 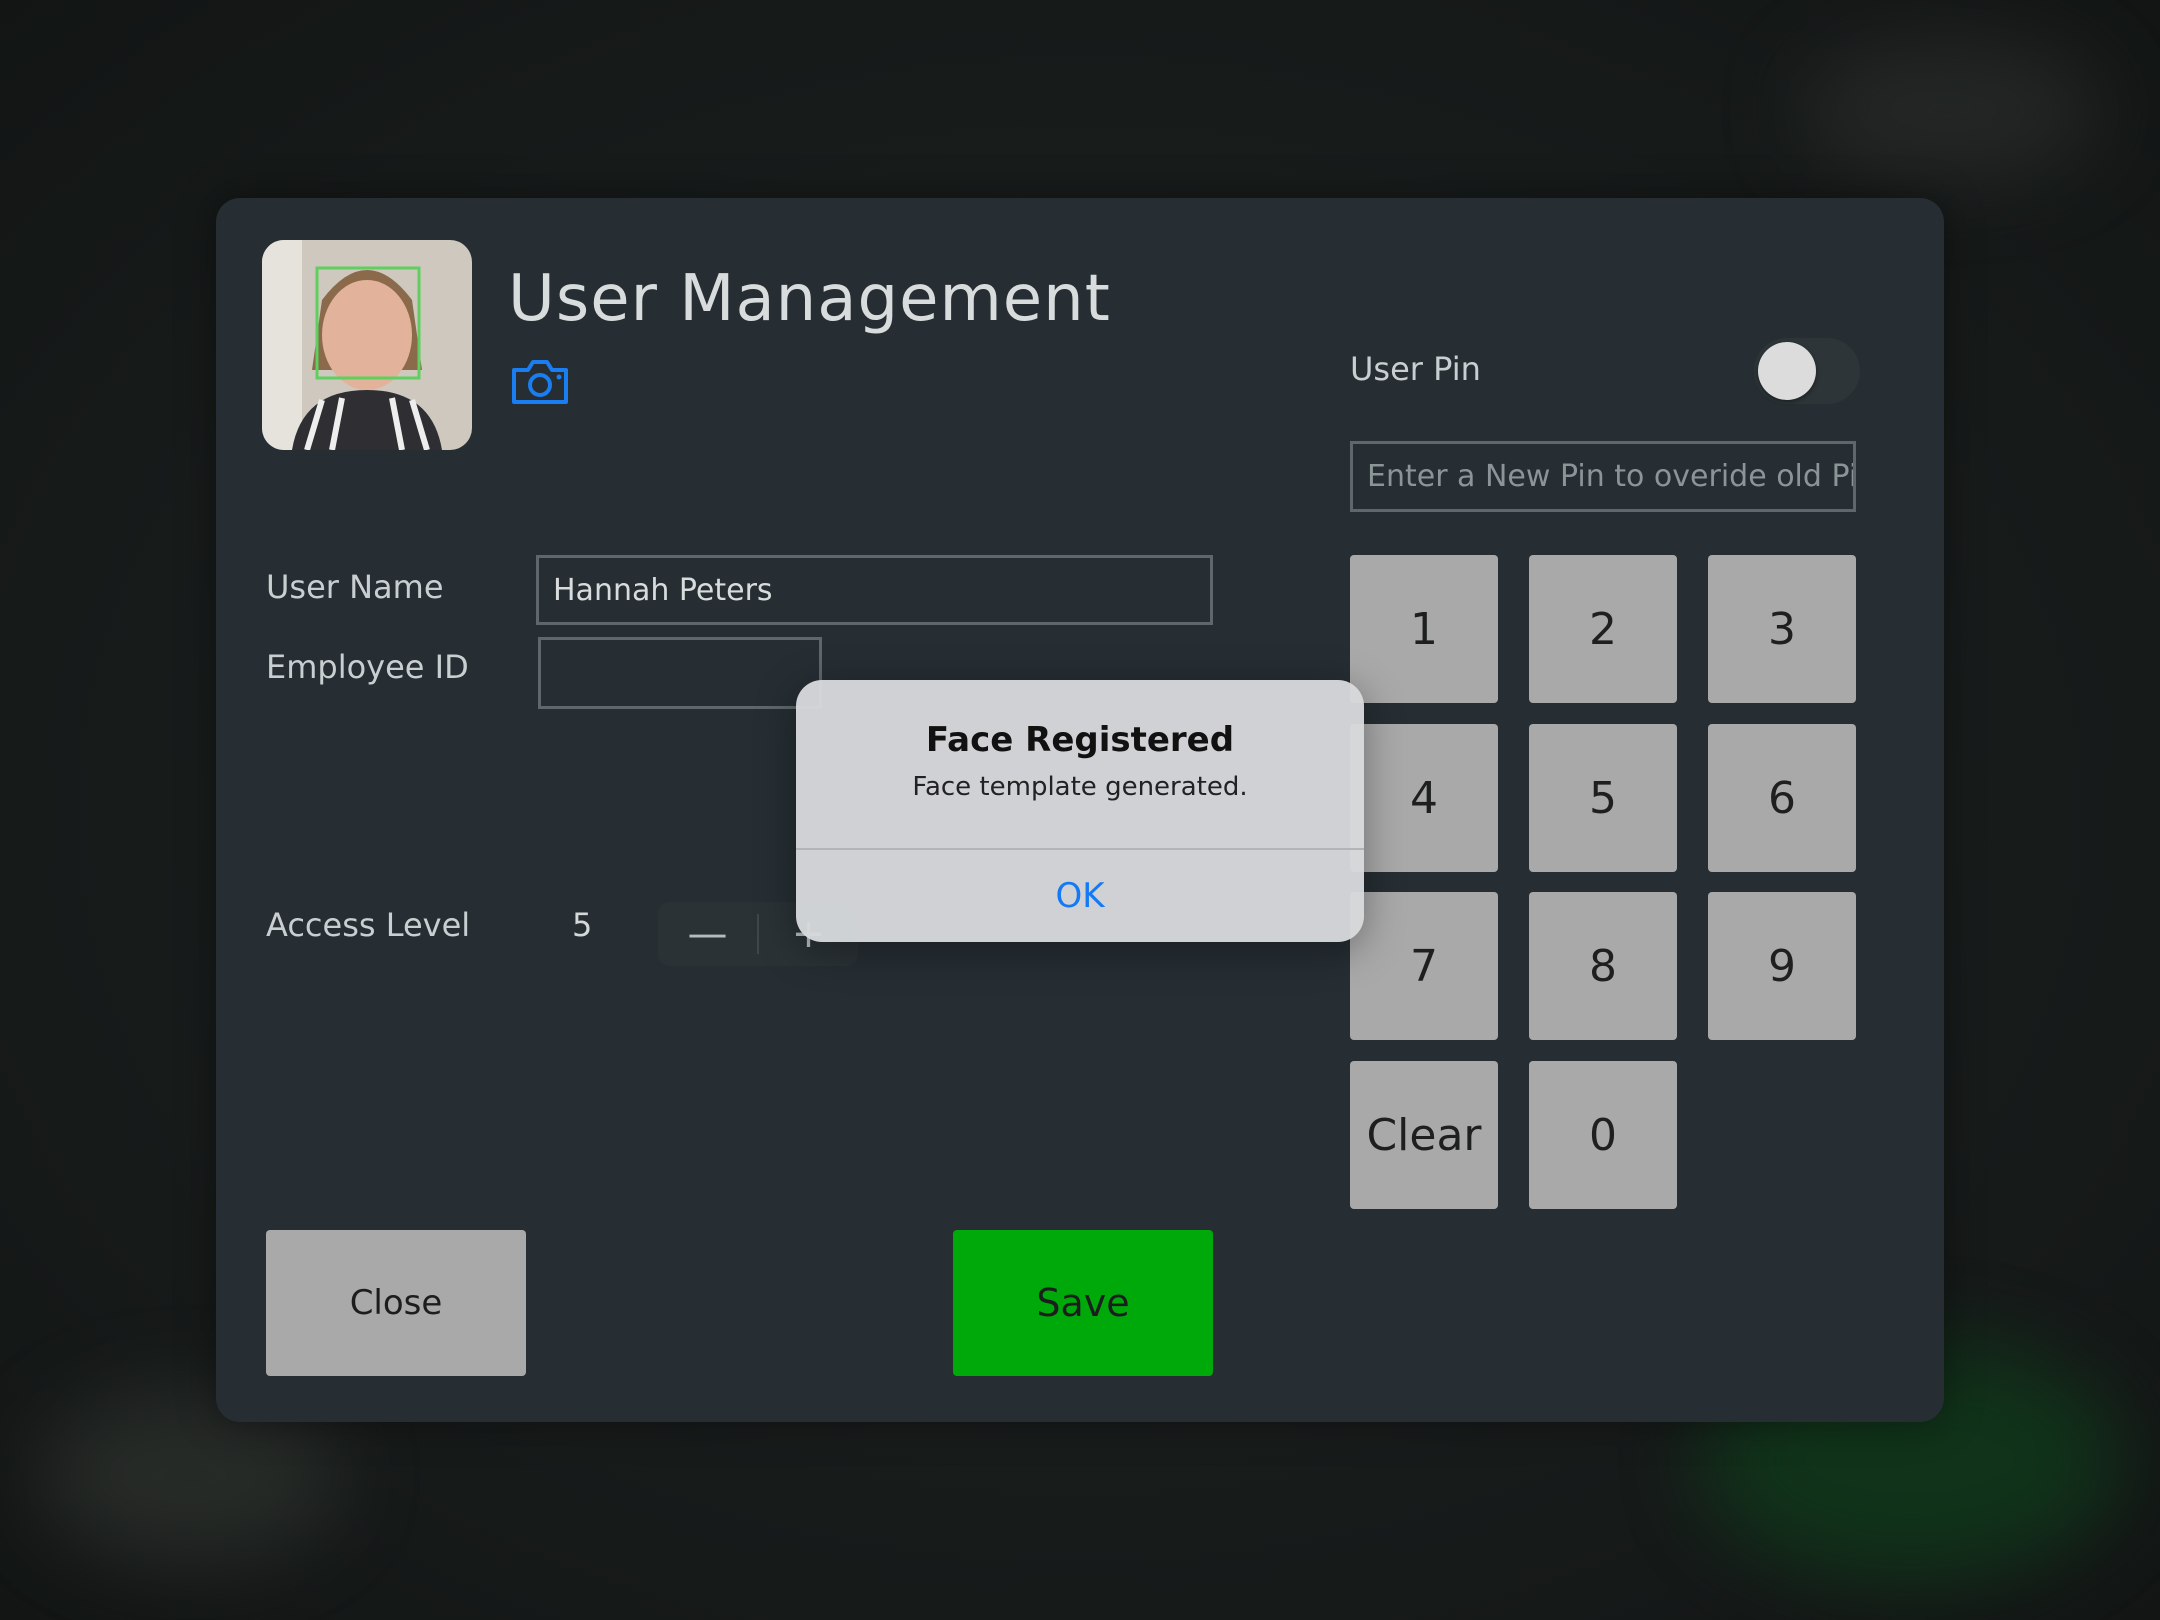 I want to click on user-name-label: User Name, so click(x=355, y=587).